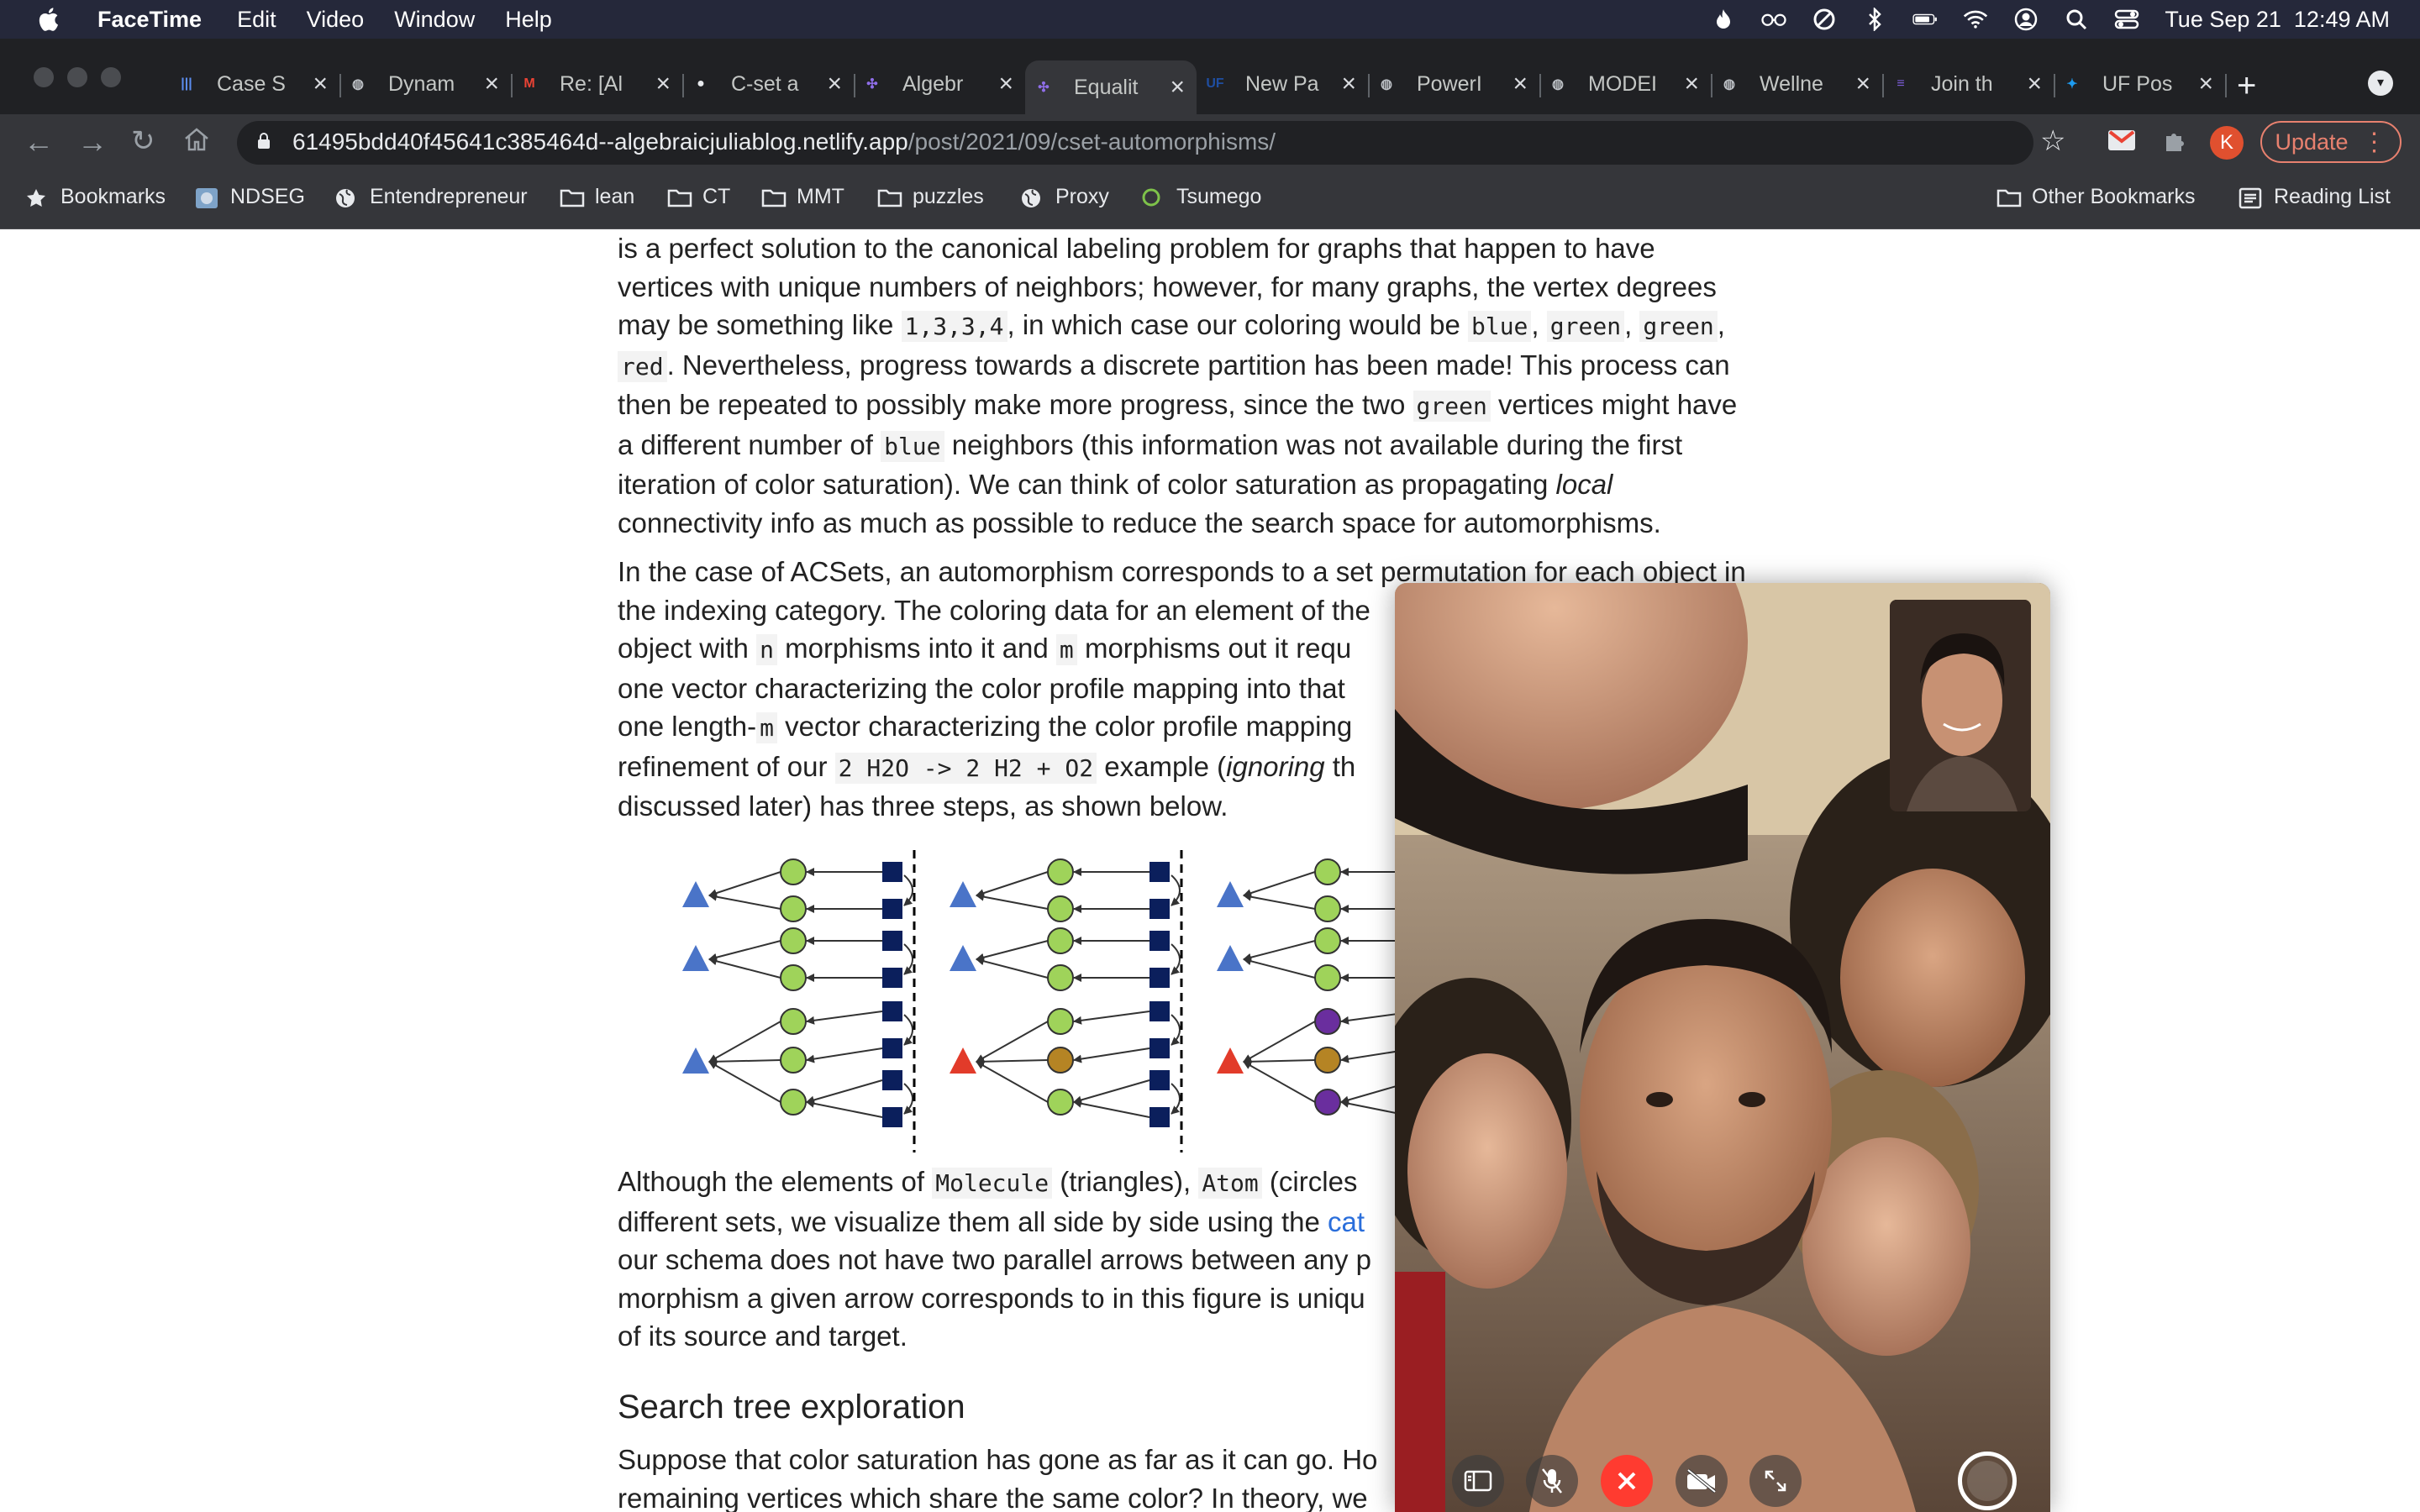 The height and width of the screenshot is (1512, 2420). I want to click on browser-tab: ● C-set a ×, so click(768, 84).